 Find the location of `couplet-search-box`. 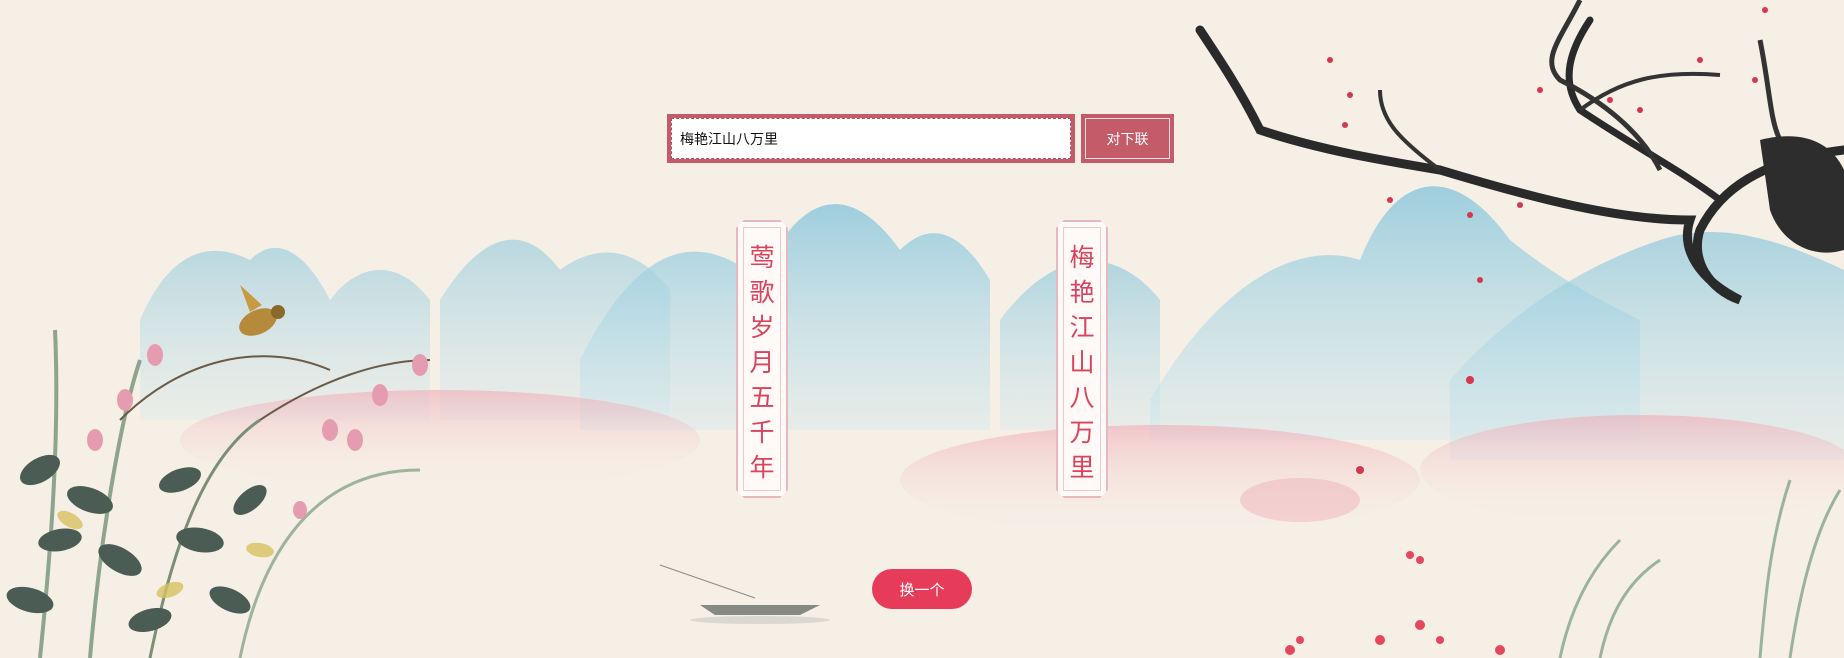

couplet-search-box is located at coordinates (871, 138).